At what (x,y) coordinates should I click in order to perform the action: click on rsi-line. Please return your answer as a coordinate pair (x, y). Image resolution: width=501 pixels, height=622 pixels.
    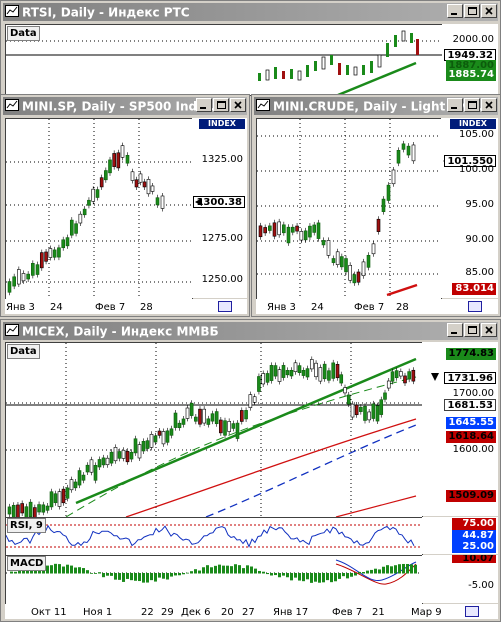
    Looking at the image, I should click on (214, 536).